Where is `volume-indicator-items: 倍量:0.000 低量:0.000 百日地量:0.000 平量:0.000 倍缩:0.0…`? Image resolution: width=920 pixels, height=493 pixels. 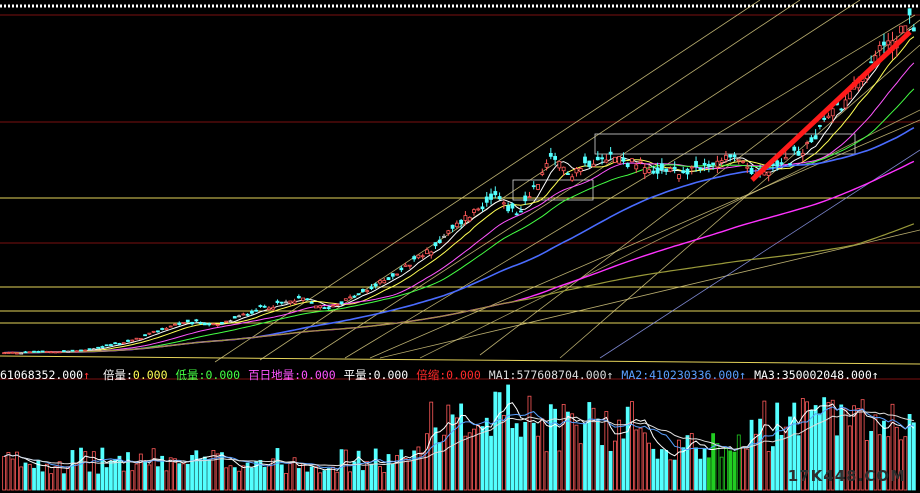 volume-indicator-items: 倍量:0.000 低量:0.000 百日地量:0.000 平量:0.000 倍缩:0.0… is located at coordinates (495, 375).